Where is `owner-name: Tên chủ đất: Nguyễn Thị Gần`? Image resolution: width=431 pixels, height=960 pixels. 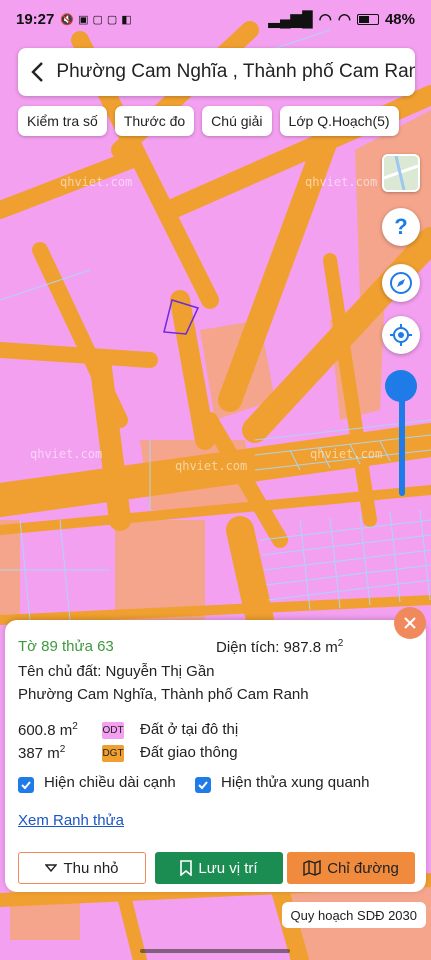
owner-name: Tên chủ đất: Nguyễn Thị Gần is located at coordinates (116, 671).